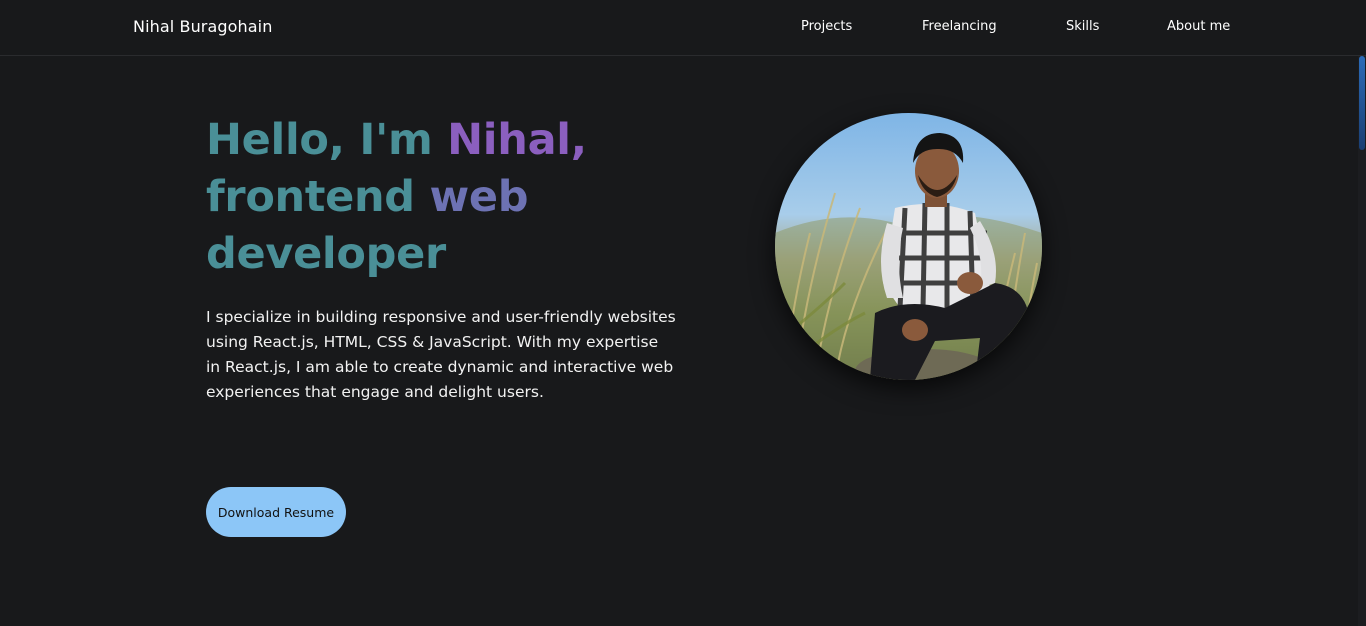  I want to click on download-resume-button: Download Resume, so click(276, 512).